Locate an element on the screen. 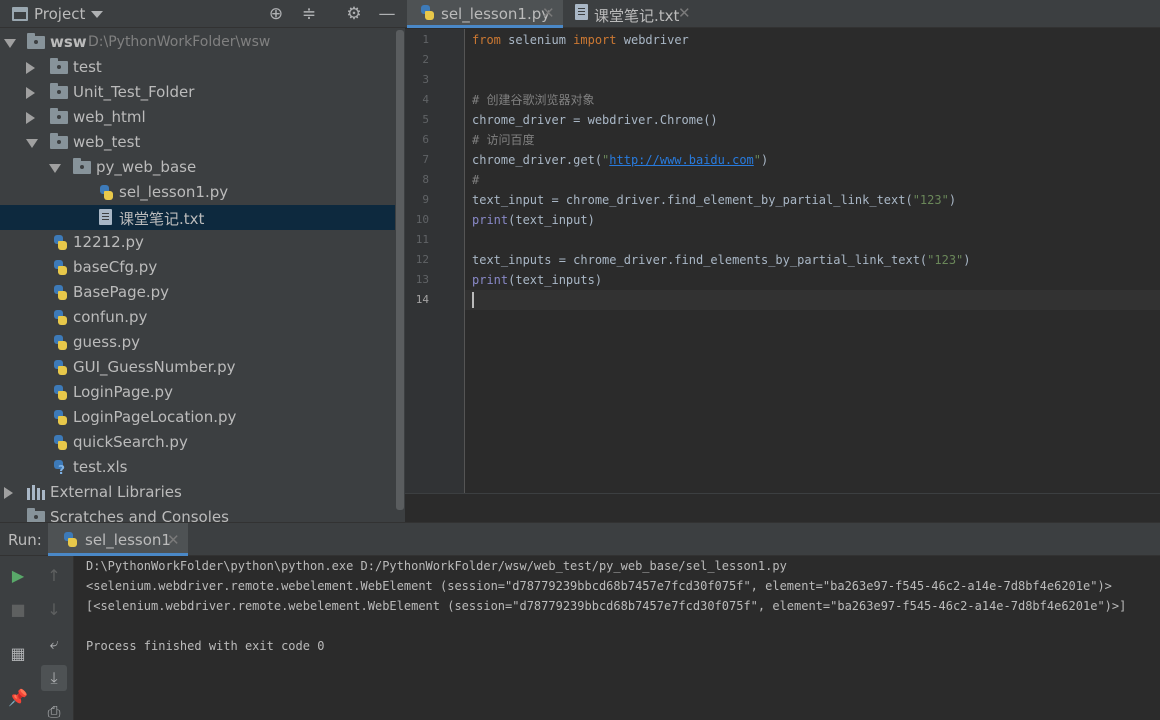 The image size is (1160, 720). tree-item-label: Scratches and Consoles is located at coordinates (139, 515).